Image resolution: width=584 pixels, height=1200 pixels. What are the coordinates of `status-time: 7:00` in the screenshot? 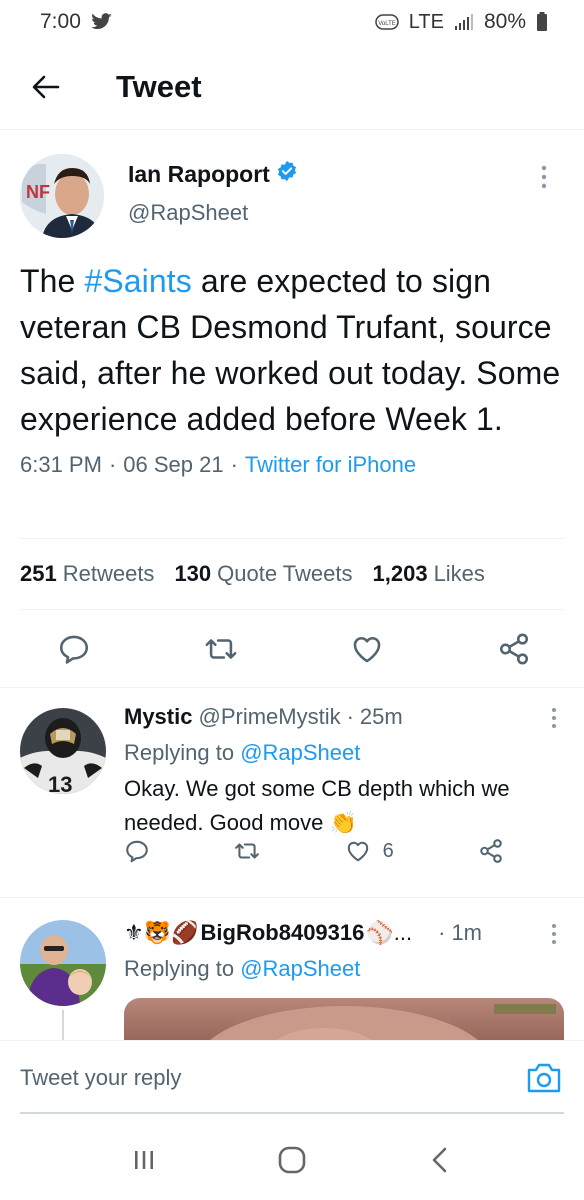 It's located at (60, 21).